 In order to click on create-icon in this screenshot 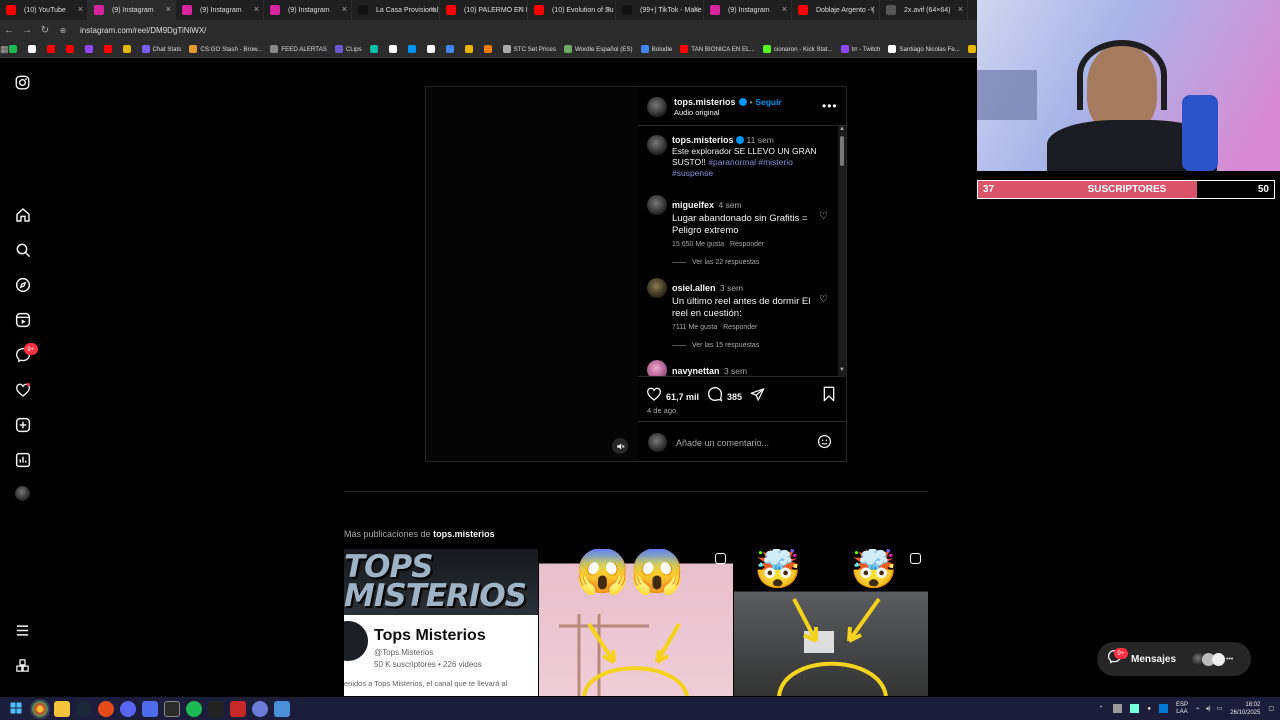, I will do `click(22, 424)`.